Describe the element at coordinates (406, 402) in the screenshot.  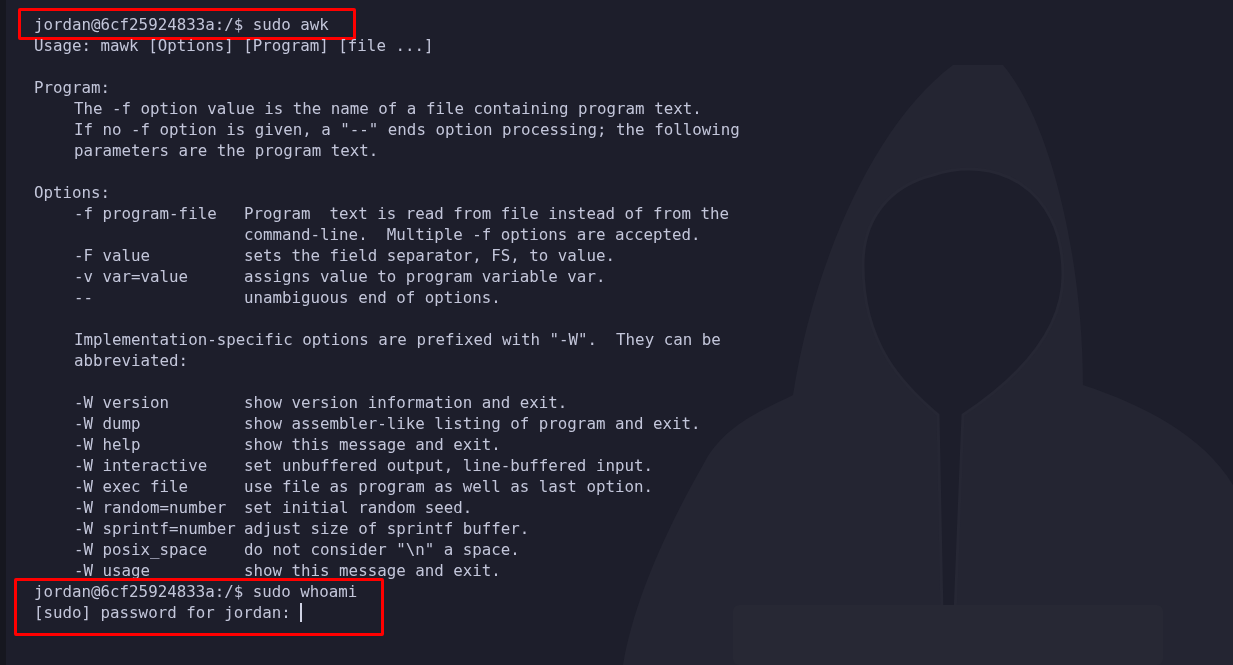
I see `option-description: show version information and exit.` at that location.